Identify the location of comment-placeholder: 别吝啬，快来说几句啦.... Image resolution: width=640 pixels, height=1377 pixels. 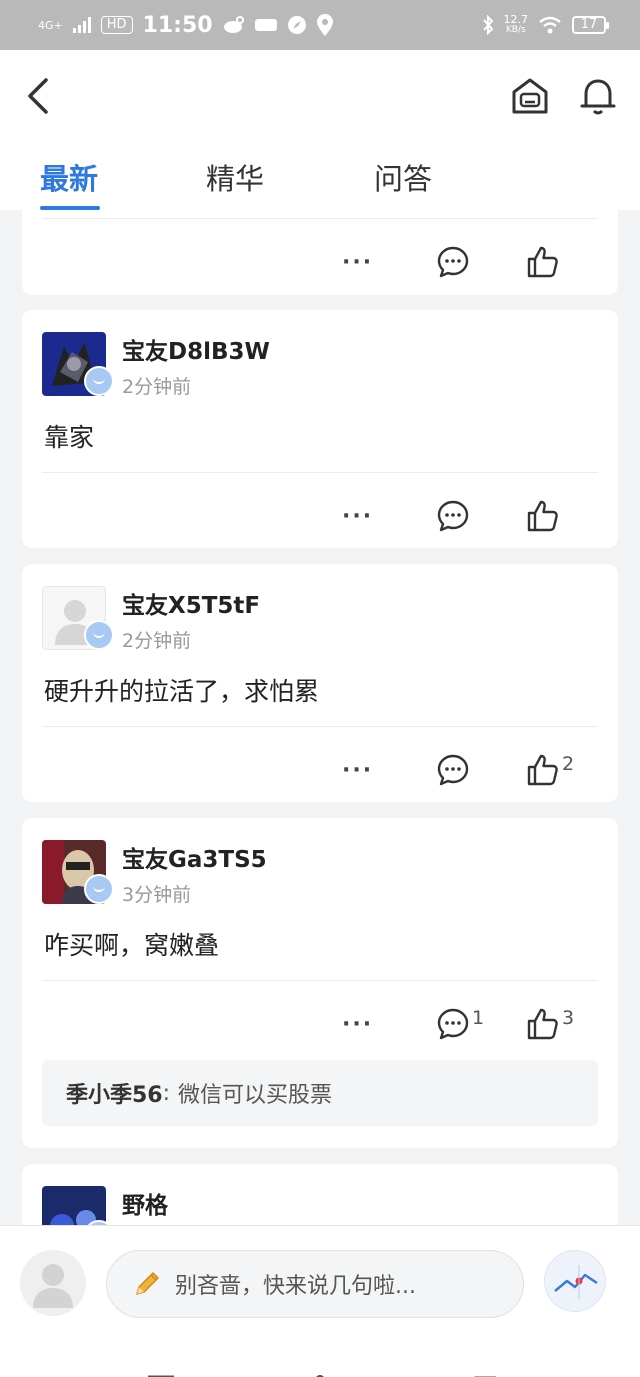
(295, 1286).